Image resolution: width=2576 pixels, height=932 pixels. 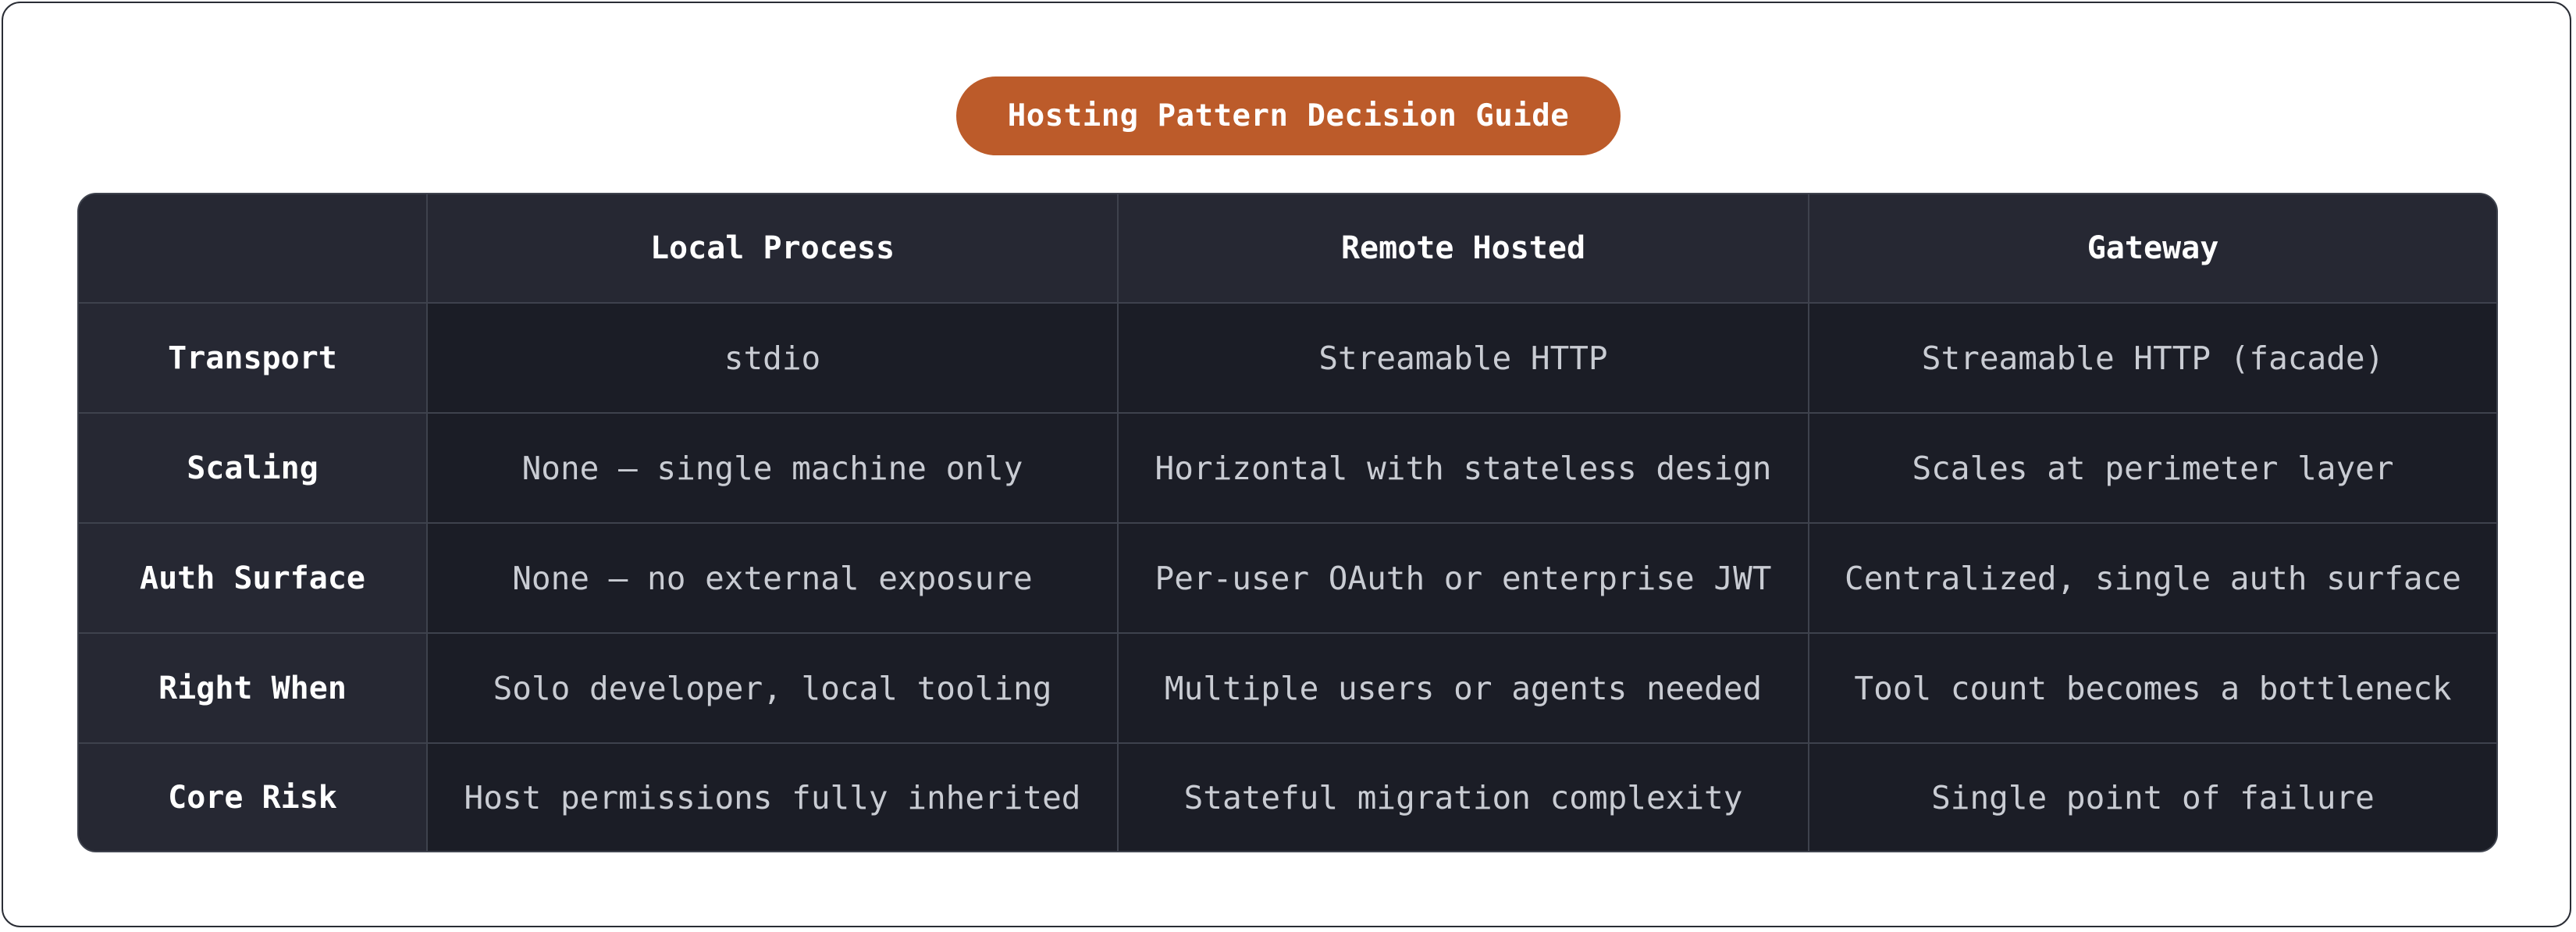 I want to click on table-cell: stdio, so click(x=773, y=359).